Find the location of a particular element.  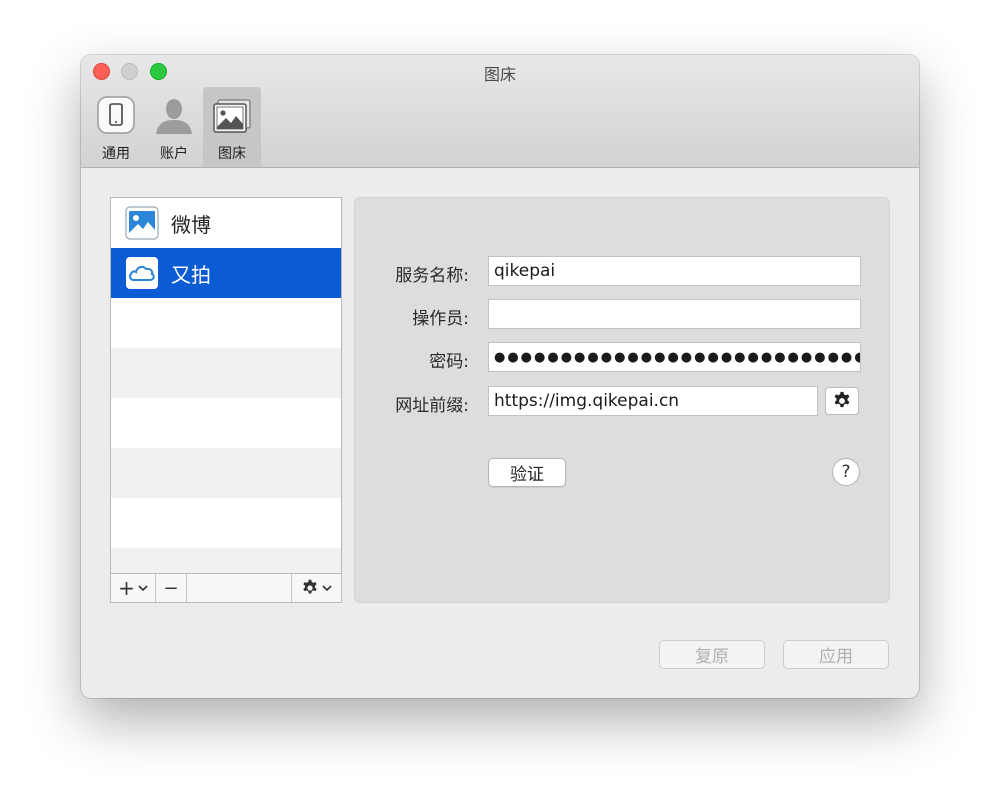

apply-button: 应用 is located at coordinates (836, 654).